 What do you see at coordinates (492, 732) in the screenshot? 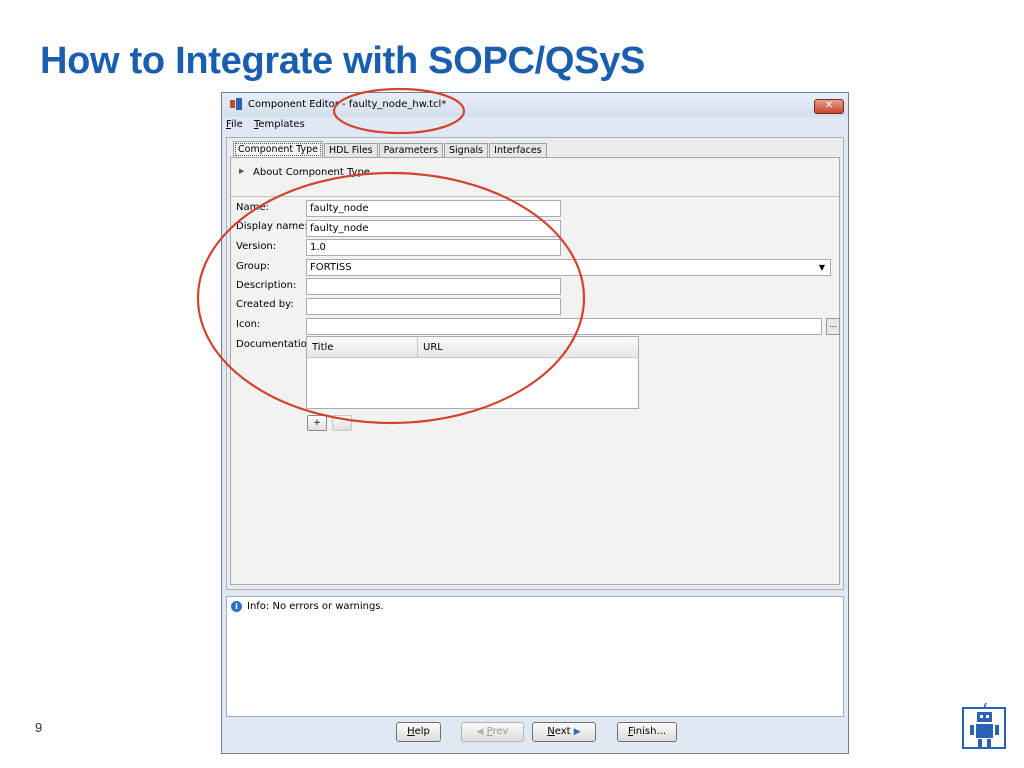
I see `prev-button: ◀ Prev` at bounding box center [492, 732].